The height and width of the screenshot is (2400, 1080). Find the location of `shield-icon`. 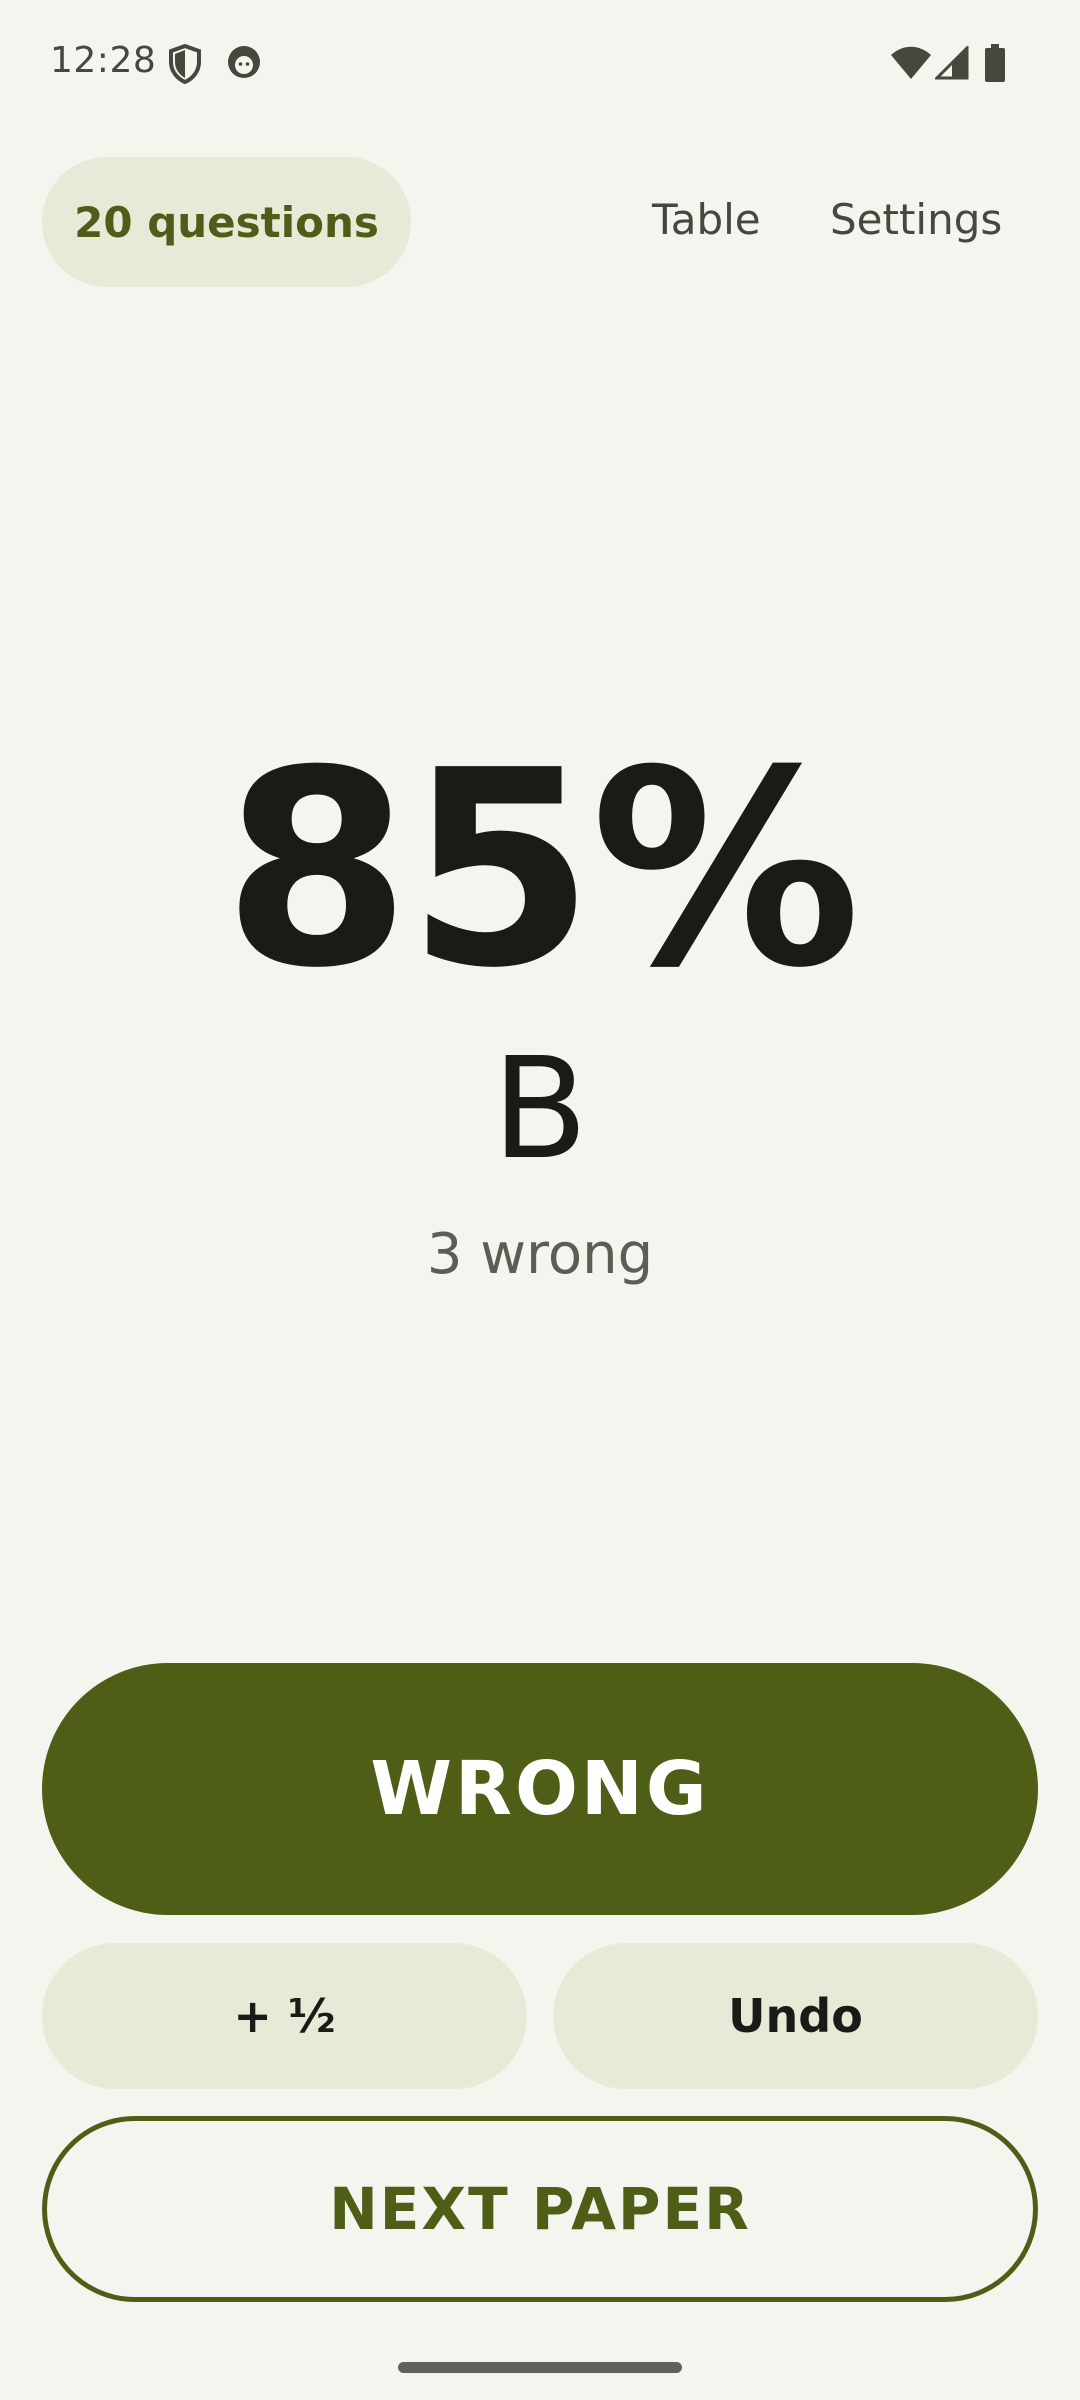

shield-icon is located at coordinates (185, 66).